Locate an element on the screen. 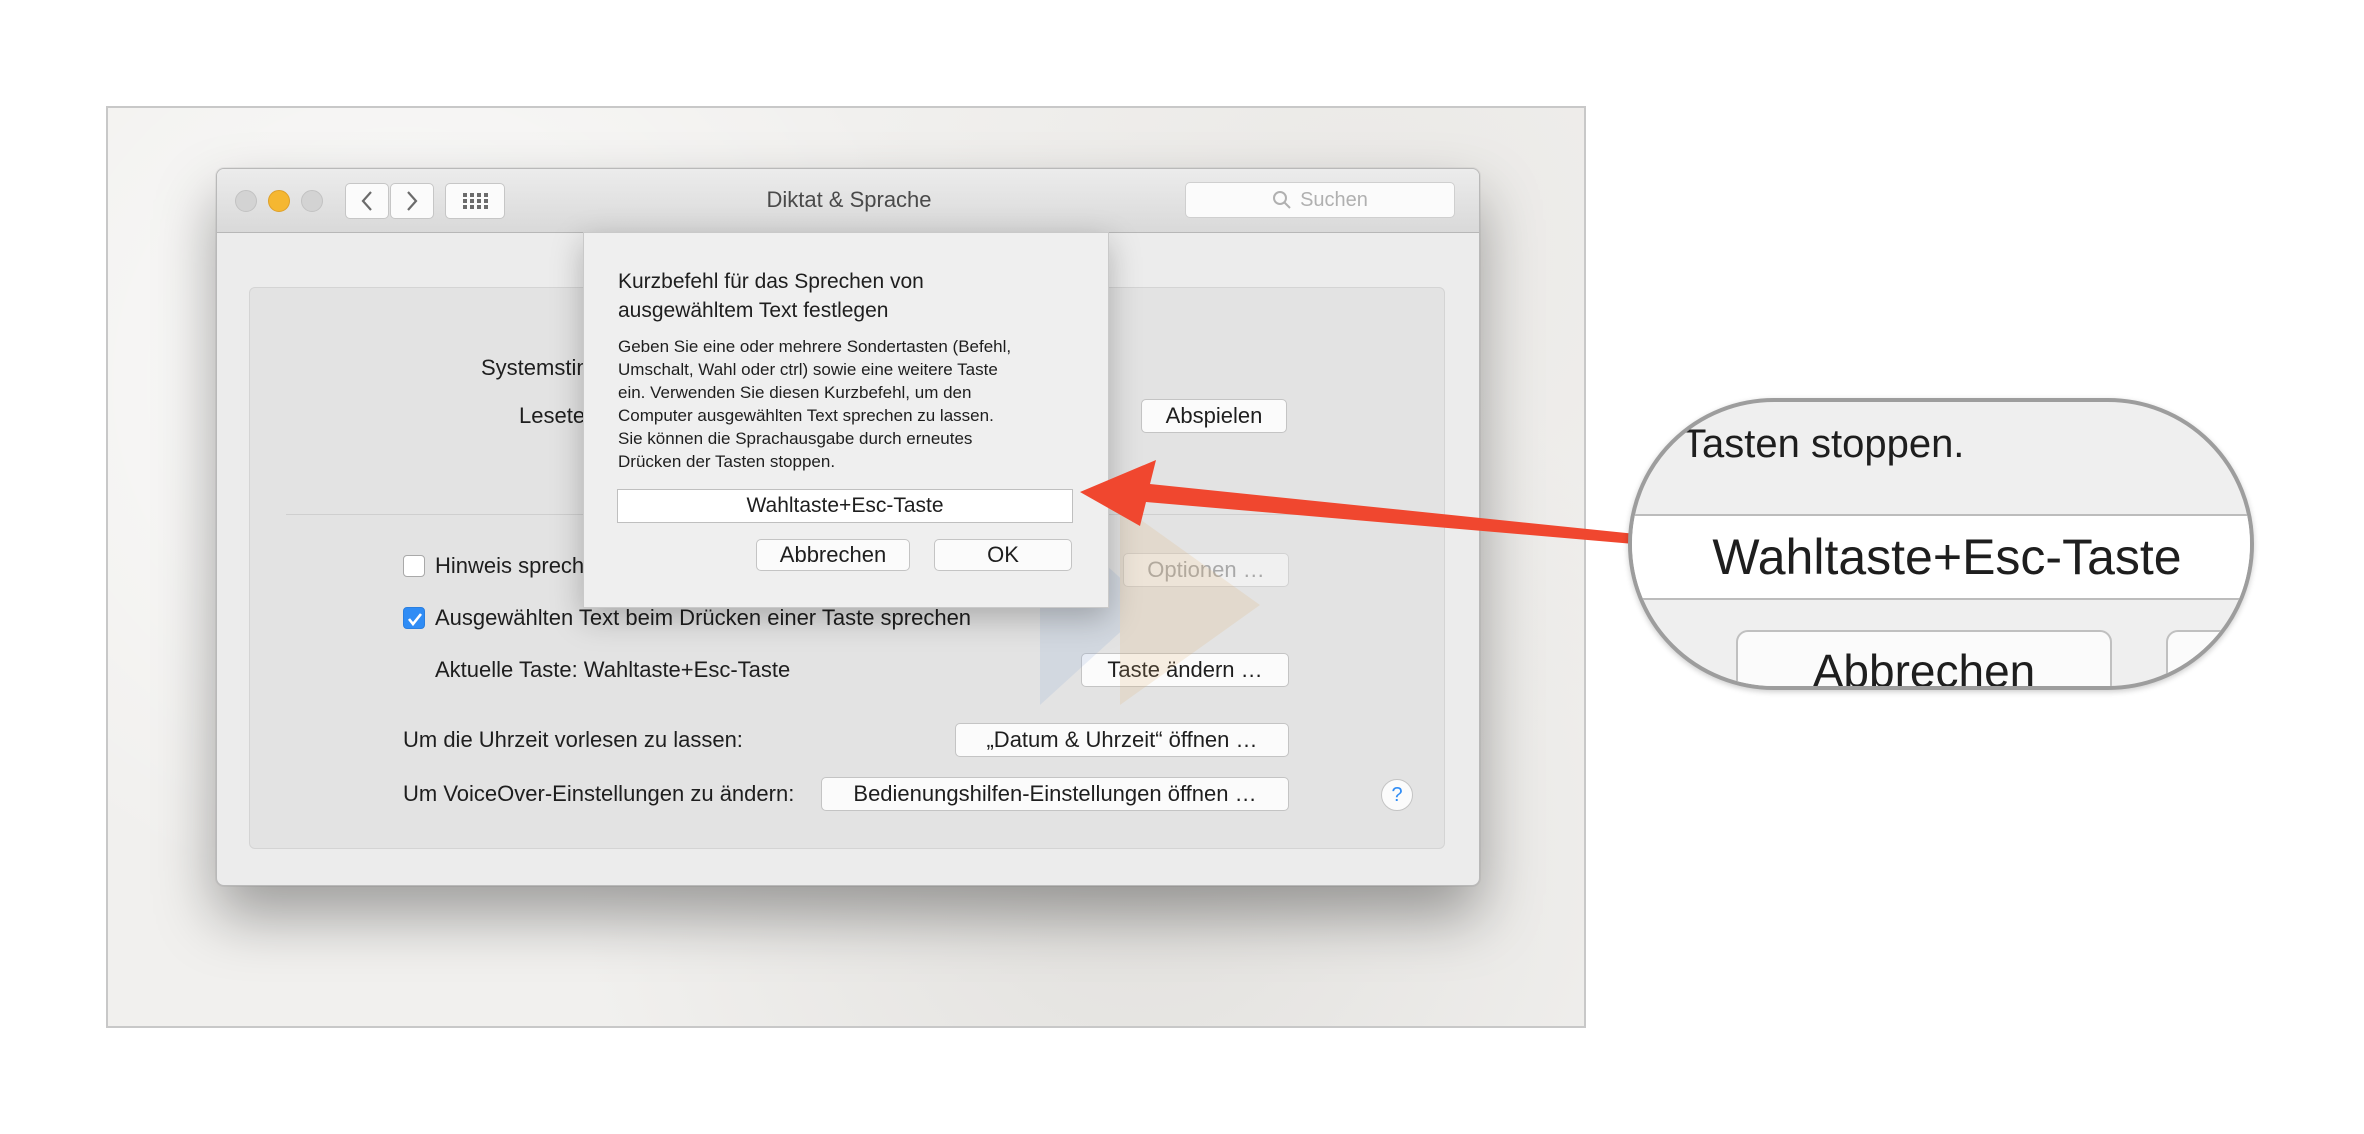  grid-icon is located at coordinates (475, 201).